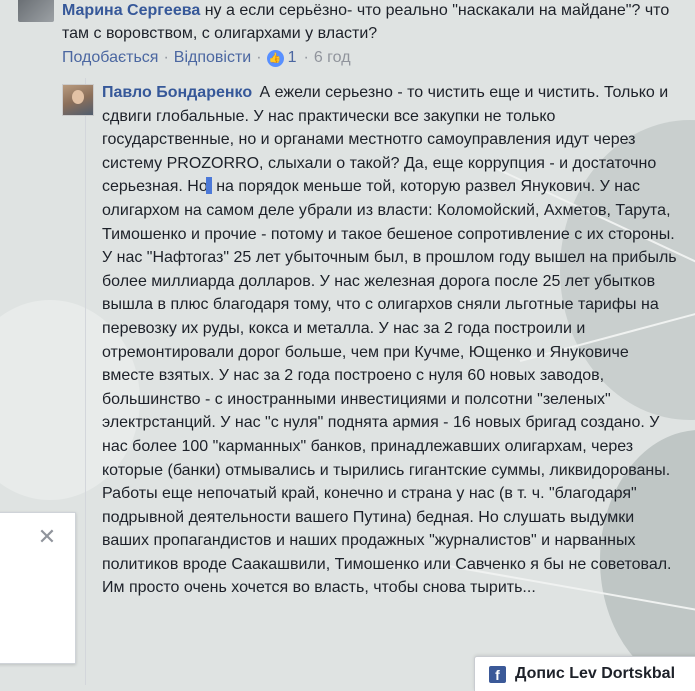 This screenshot has height=691, width=695. What do you see at coordinates (131, 10) in the screenshot?
I see `comment-author: Марина Сергеева` at bounding box center [131, 10].